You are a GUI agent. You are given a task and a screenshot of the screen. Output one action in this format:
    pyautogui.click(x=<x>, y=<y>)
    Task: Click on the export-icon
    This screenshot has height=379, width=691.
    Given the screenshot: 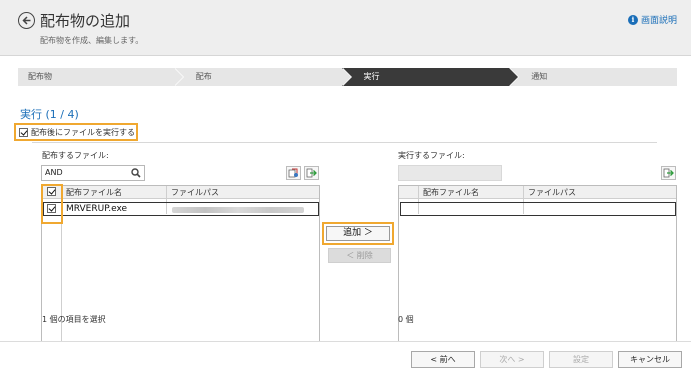 What is the action you would take?
    pyautogui.click(x=293, y=173)
    